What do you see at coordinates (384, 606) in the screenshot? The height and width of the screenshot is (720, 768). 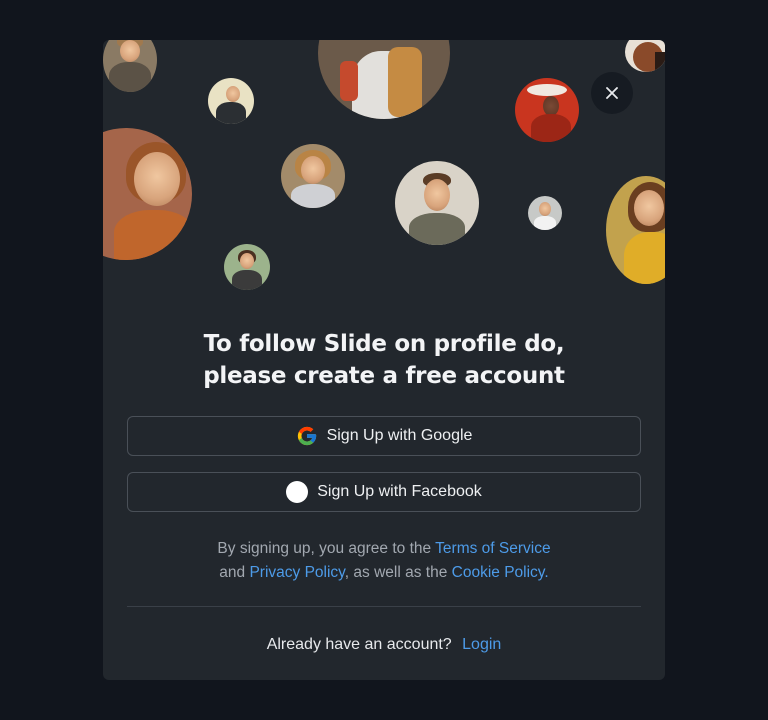 I see `divider` at bounding box center [384, 606].